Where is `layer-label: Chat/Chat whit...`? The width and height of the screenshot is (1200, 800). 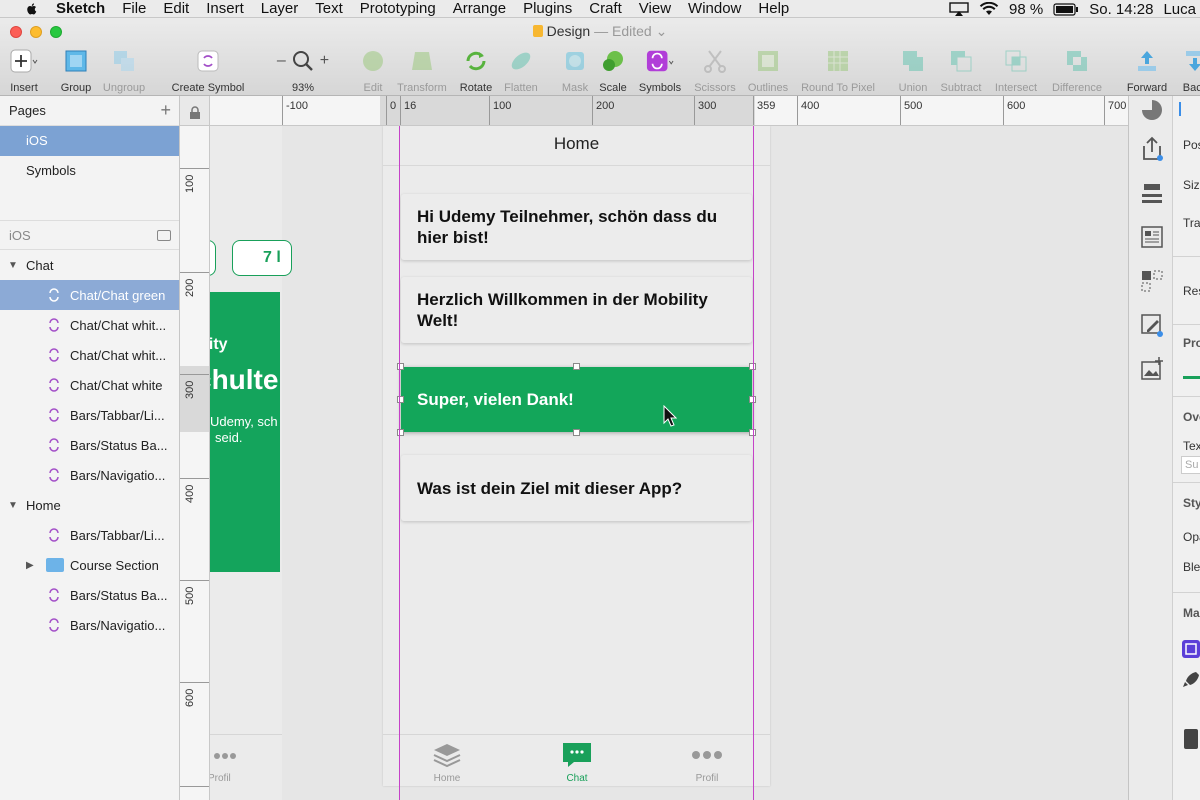
layer-label: Chat/Chat whit... is located at coordinates (118, 355).